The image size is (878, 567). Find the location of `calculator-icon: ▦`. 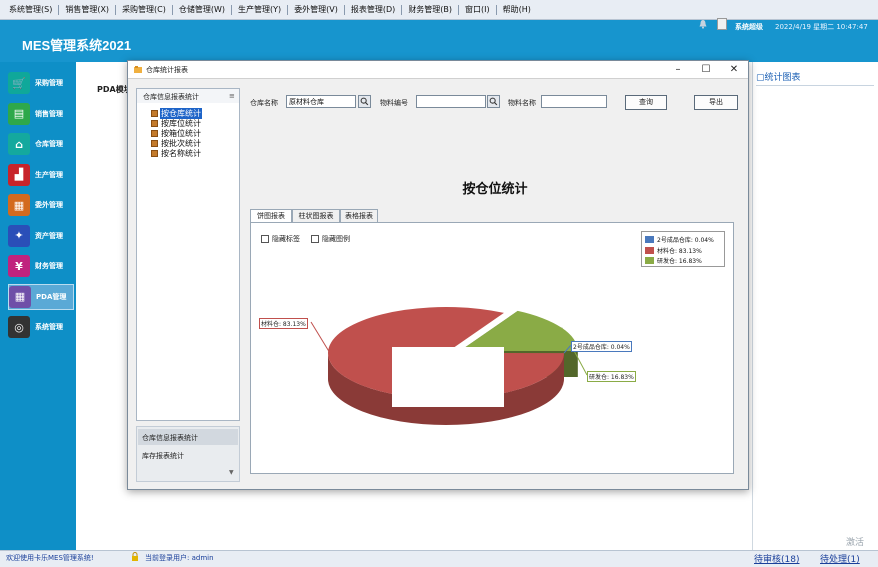

calculator-icon: ▦ is located at coordinates (20, 296).